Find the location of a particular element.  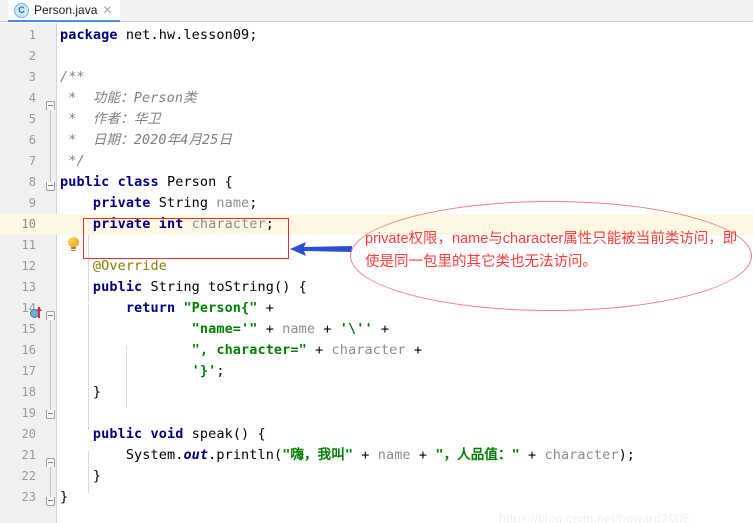

code-text: public class Person { is located at coordinates (146, 182).